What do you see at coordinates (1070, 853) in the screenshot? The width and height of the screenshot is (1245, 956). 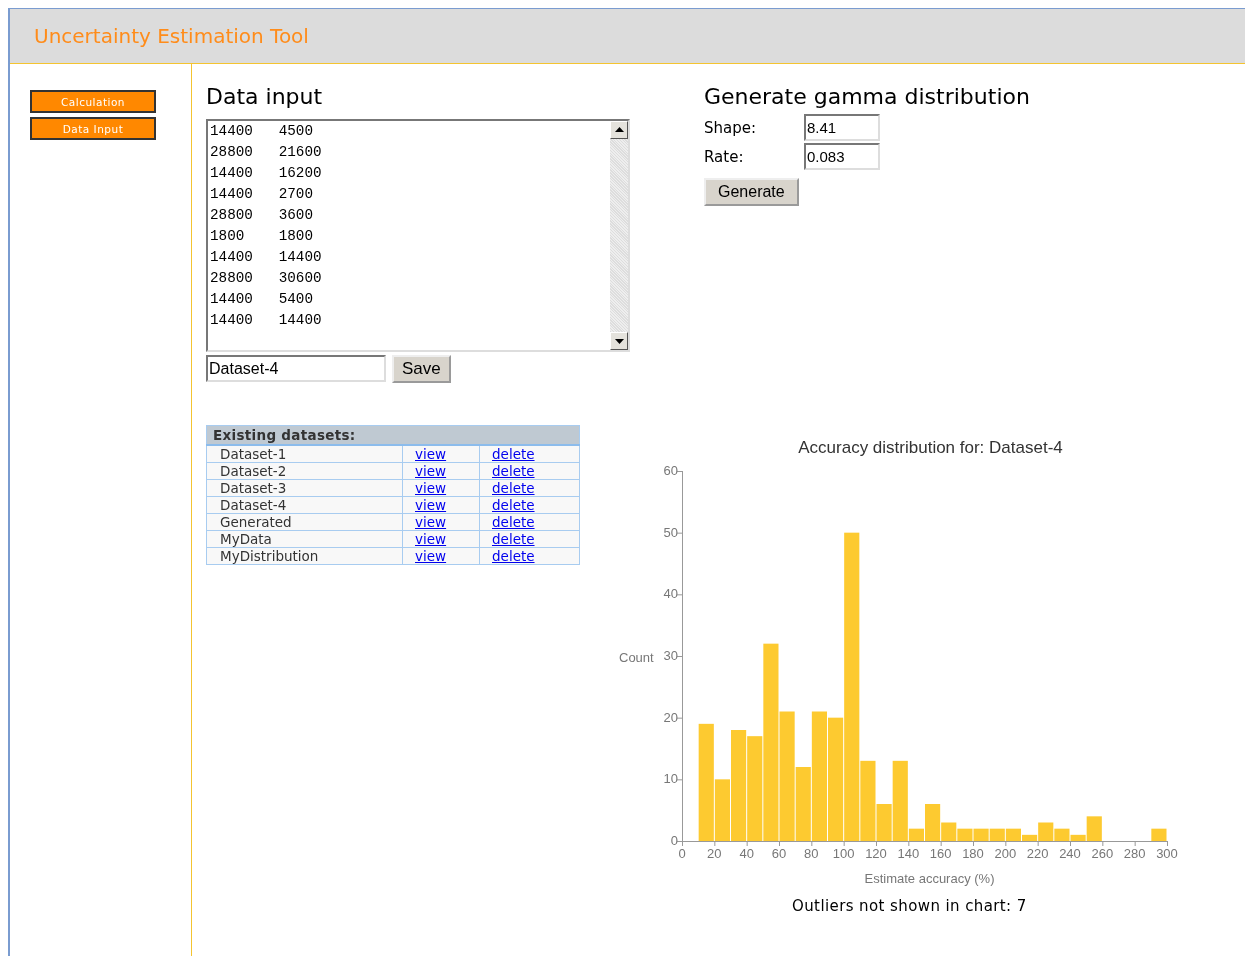 I see `tick-label: 240` at bounding box center [1070, 853].